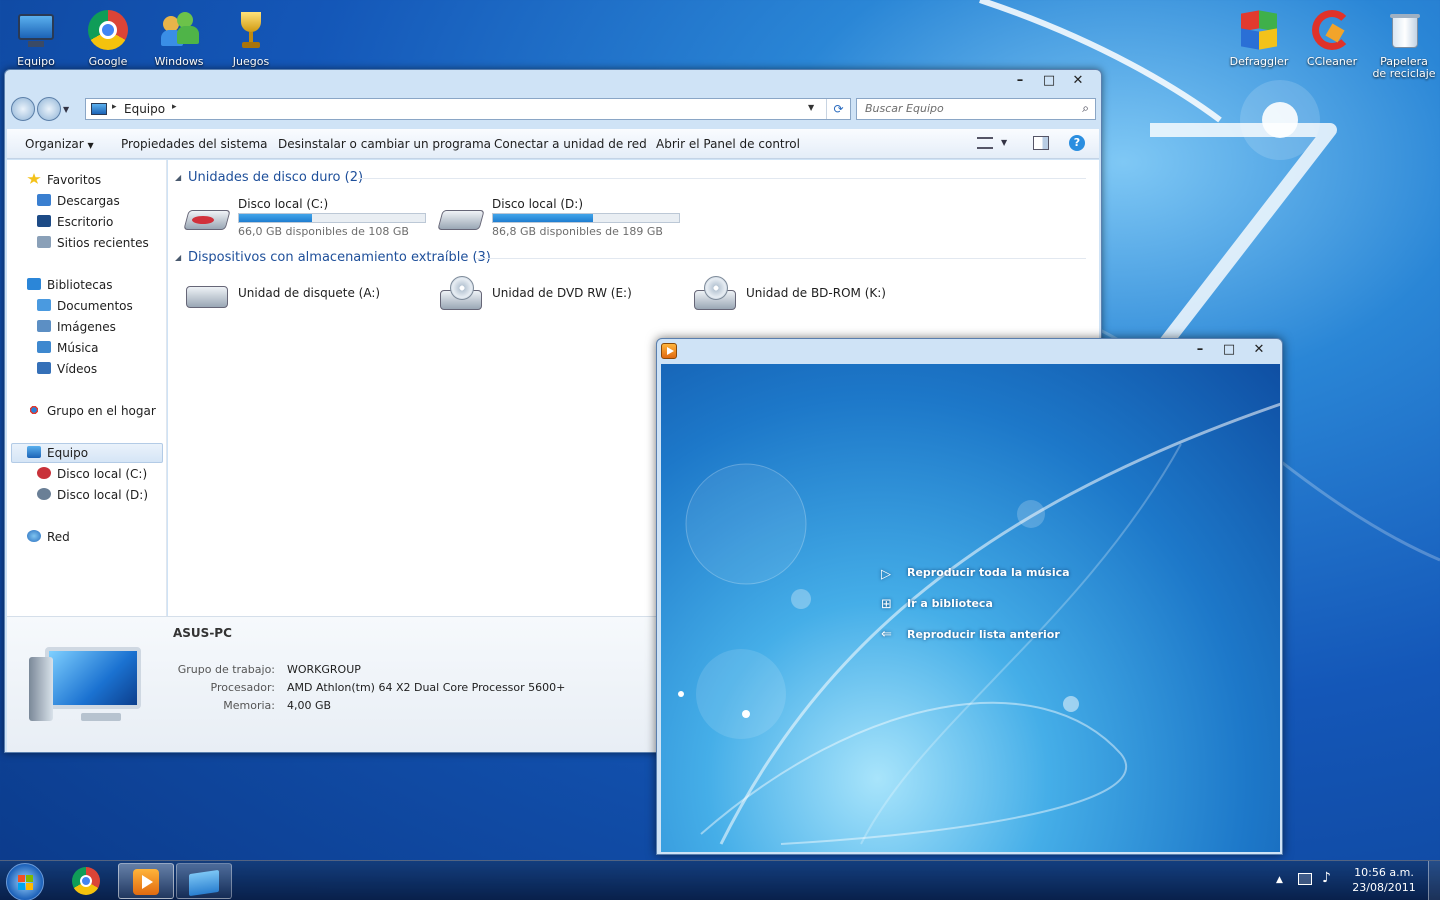 The image size is (1440, 900). Describe the element at coordinates (34, 410) in the screenshot. I see `homegroup-icon` at that location.